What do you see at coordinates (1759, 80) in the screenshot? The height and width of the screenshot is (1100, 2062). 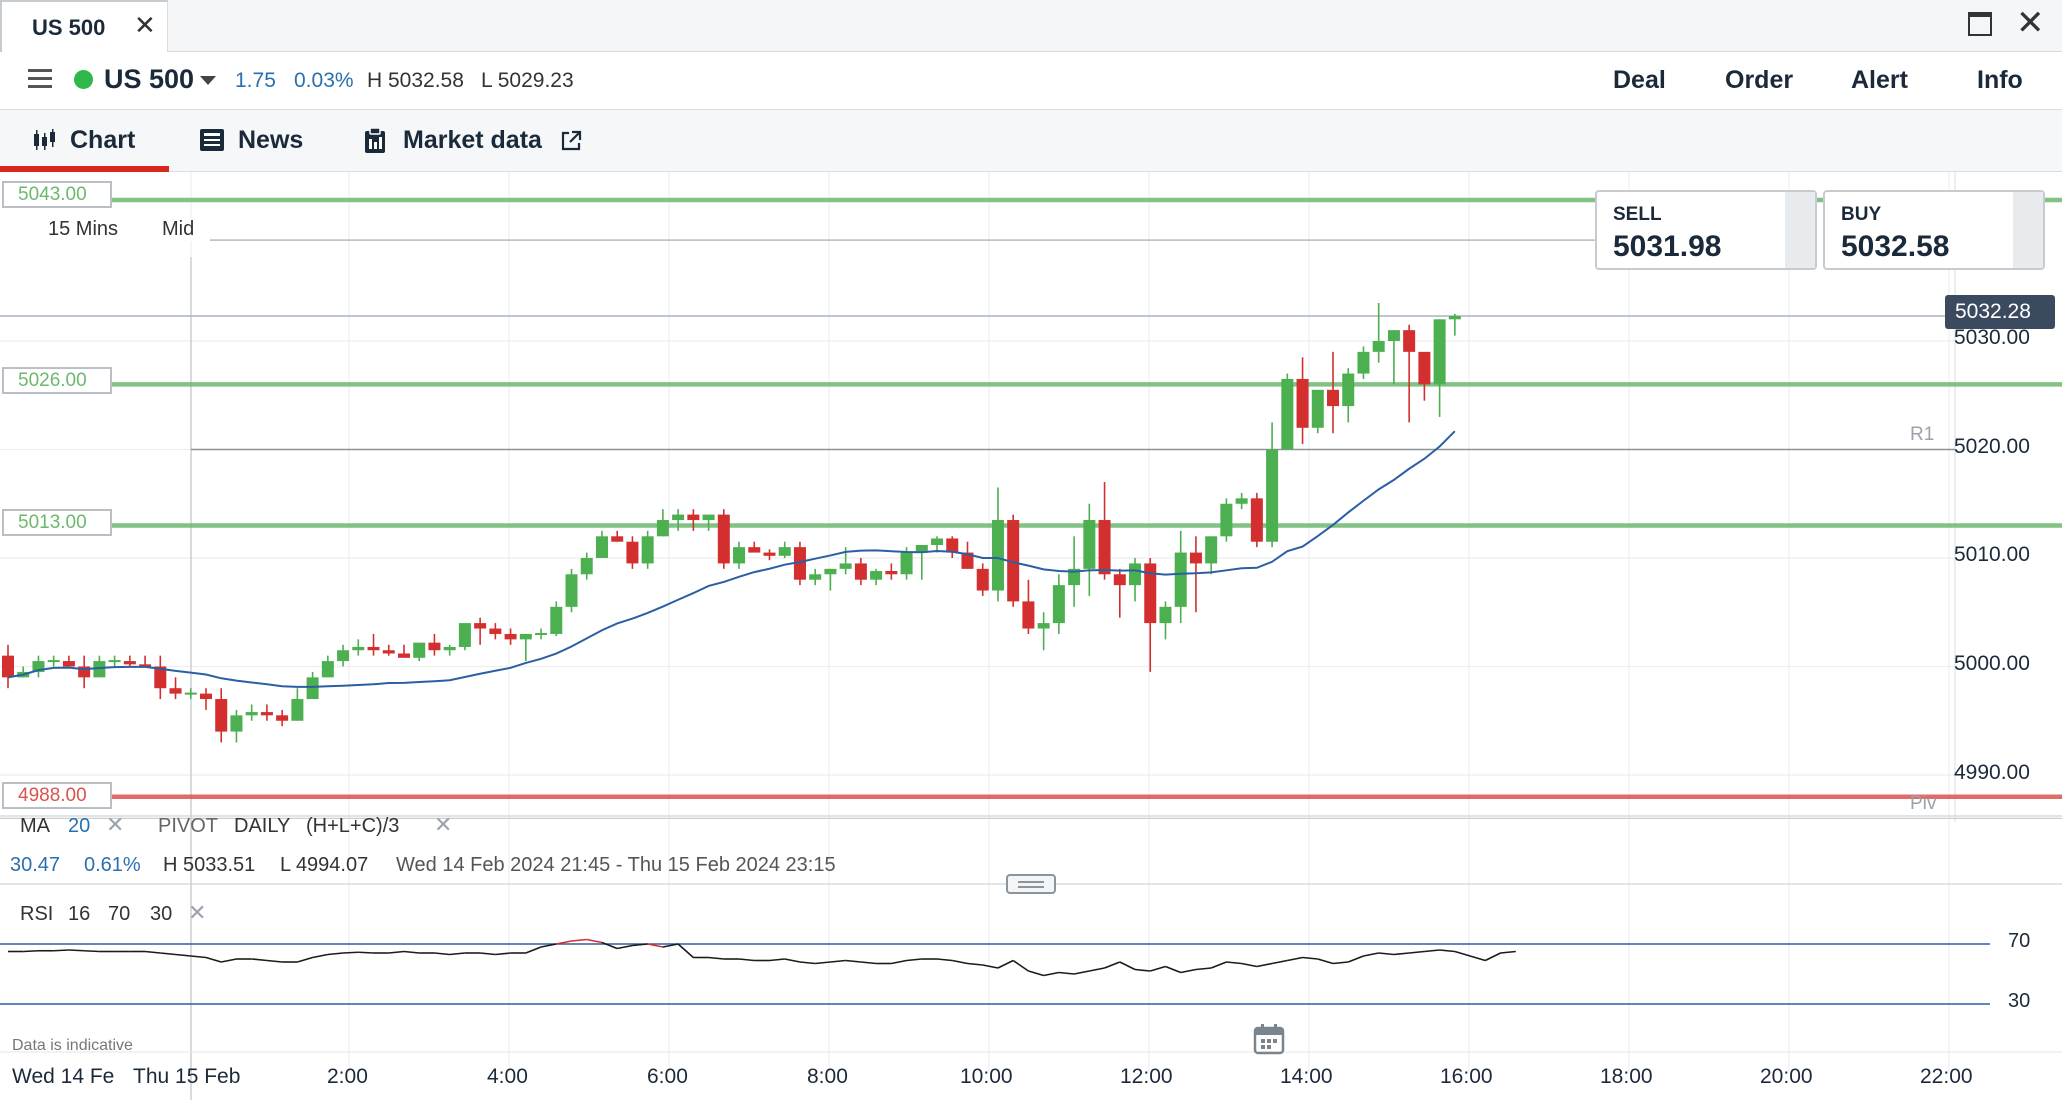 I see `order-button: Order` at bounding box center [1759, 80].